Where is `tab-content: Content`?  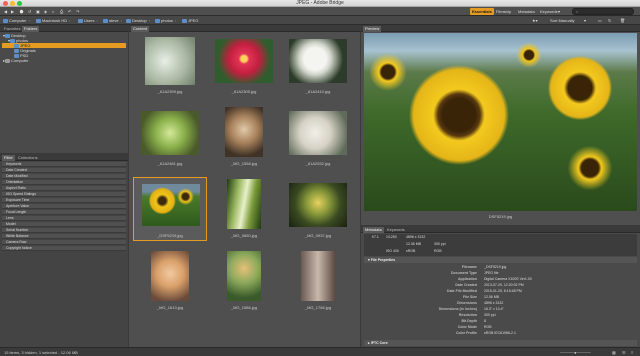 tab-content: Content is located at coordinates (140, 29).